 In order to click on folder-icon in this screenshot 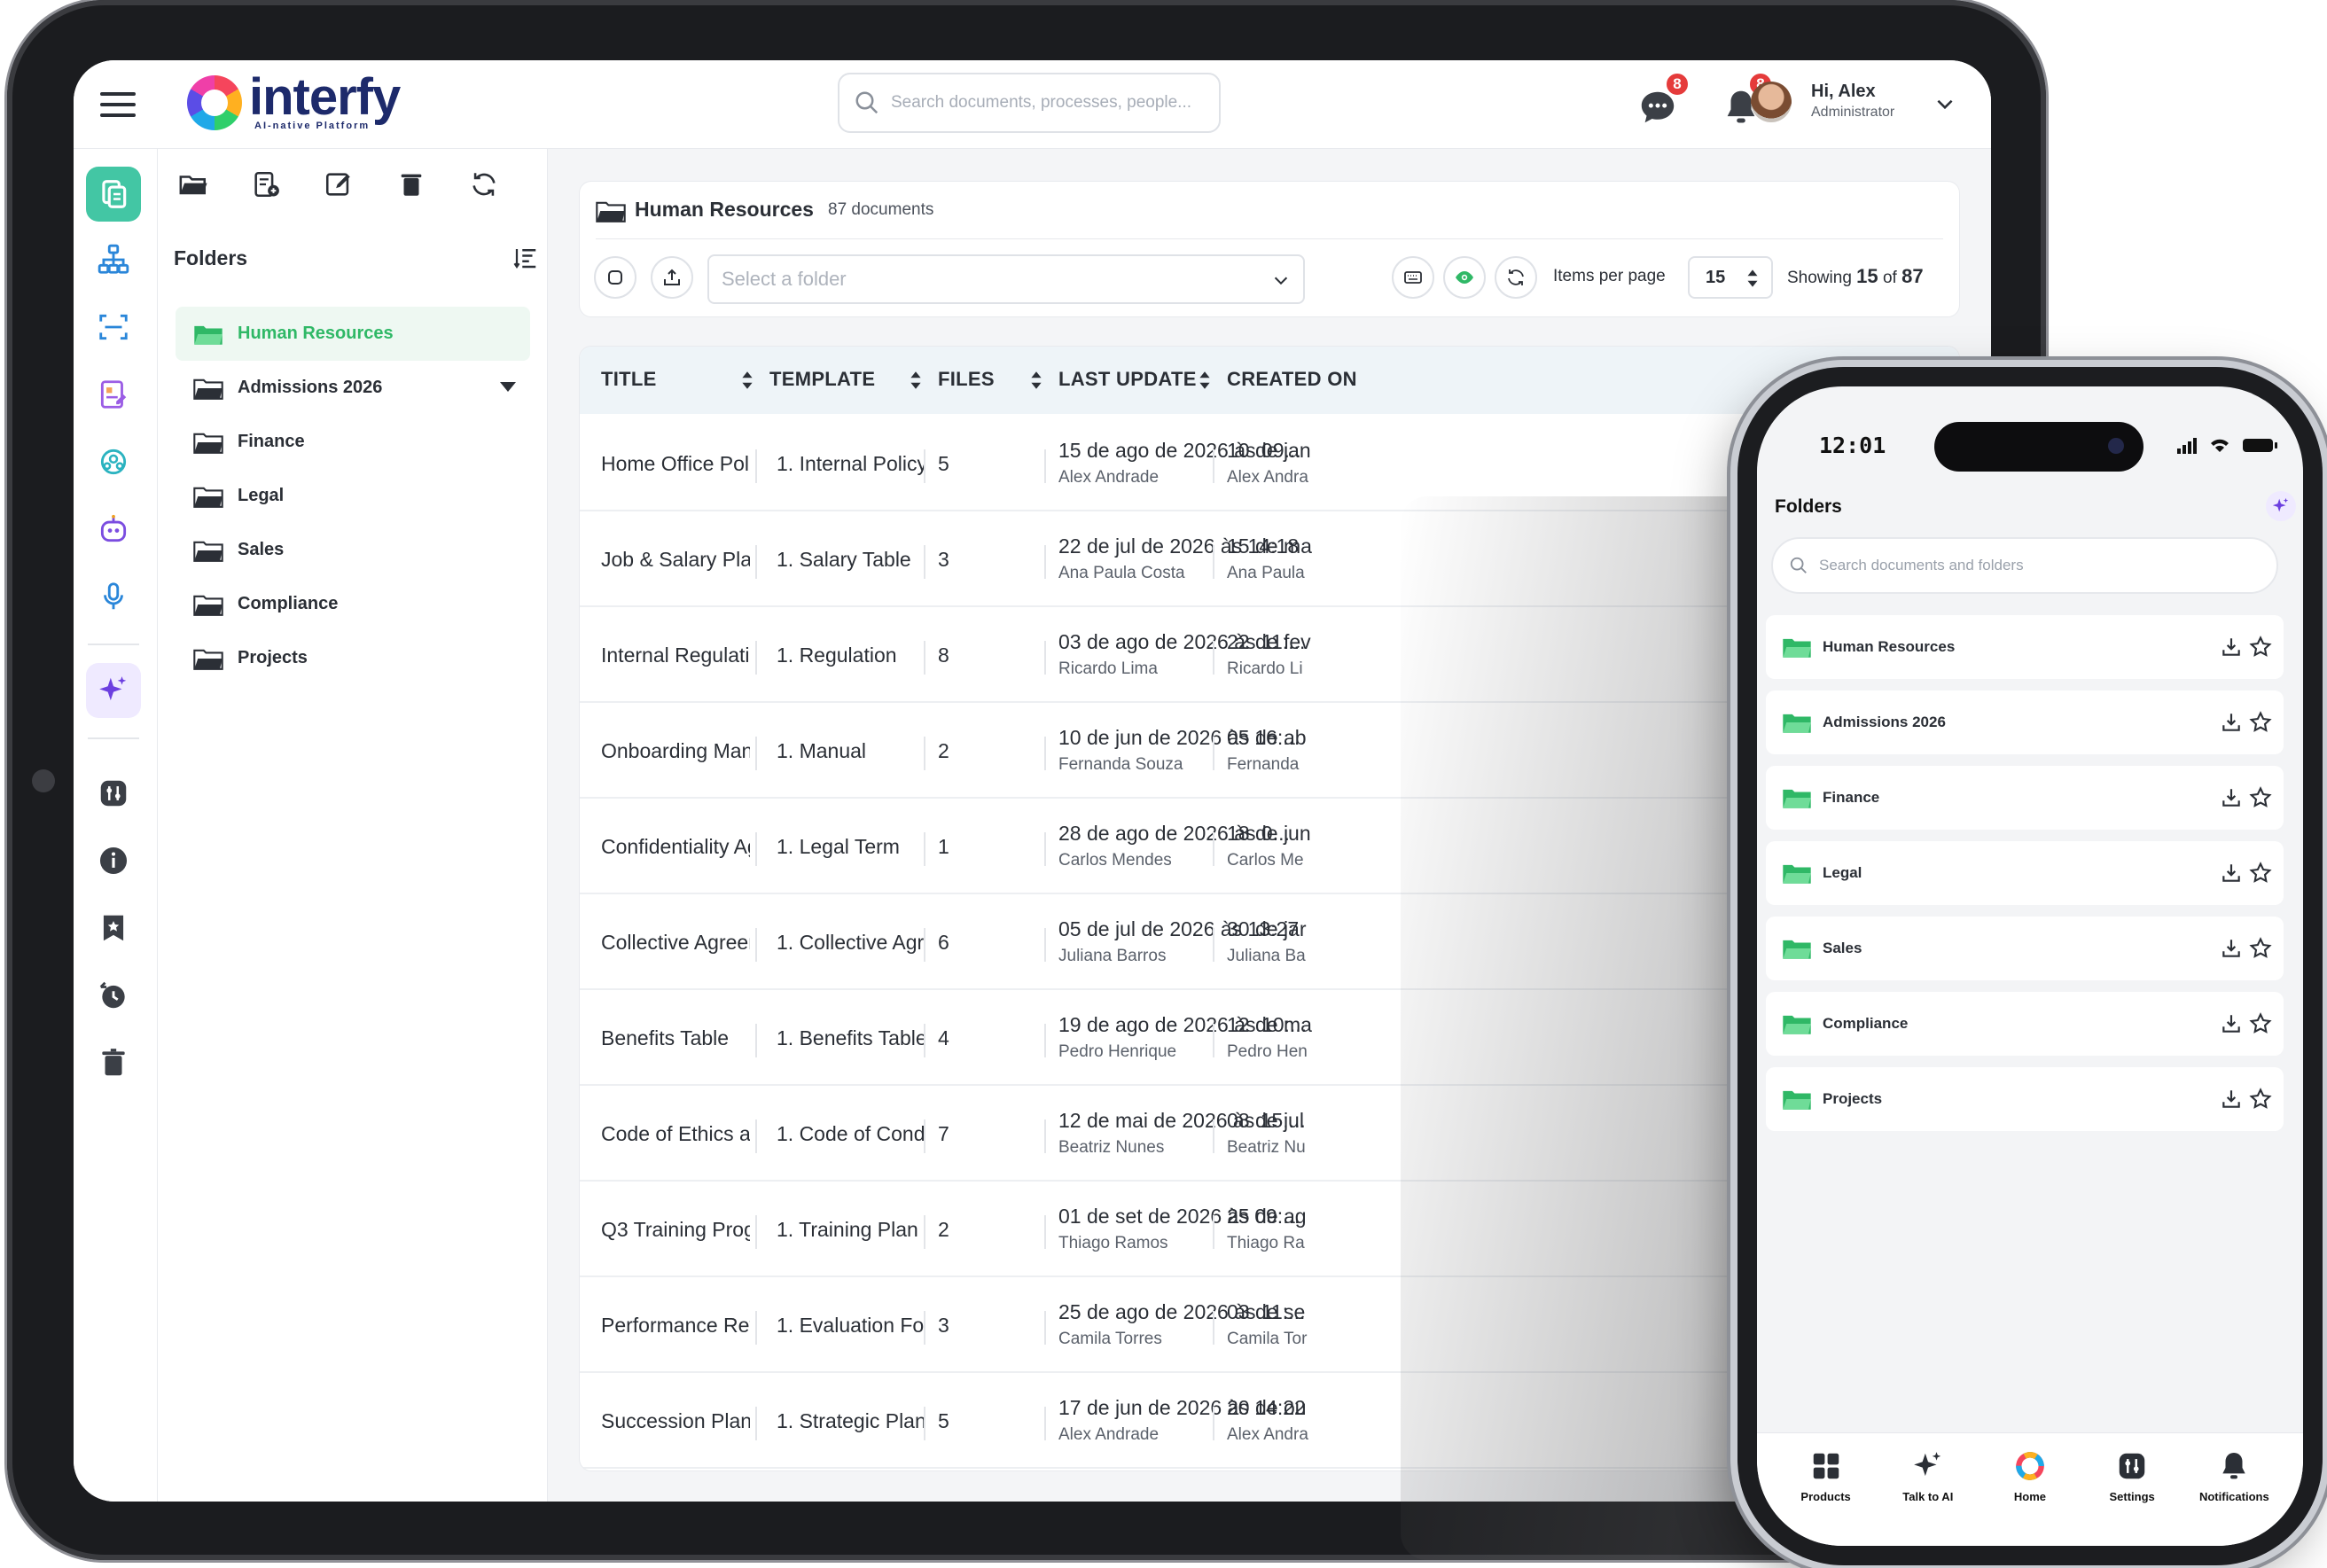, I will do `click(1797, 874)`.